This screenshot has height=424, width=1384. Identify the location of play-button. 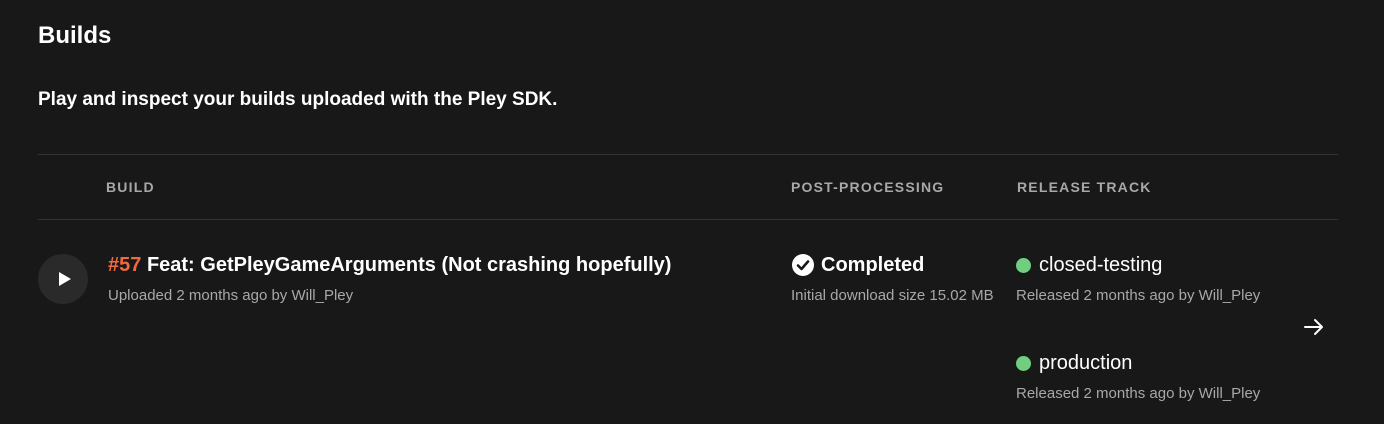
(63, 279).